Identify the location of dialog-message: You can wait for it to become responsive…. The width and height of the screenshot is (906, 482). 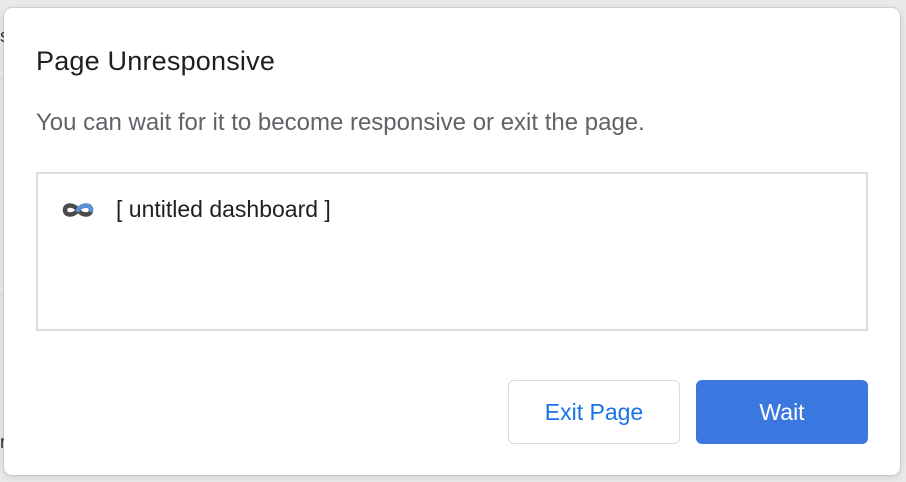
(340, 122).